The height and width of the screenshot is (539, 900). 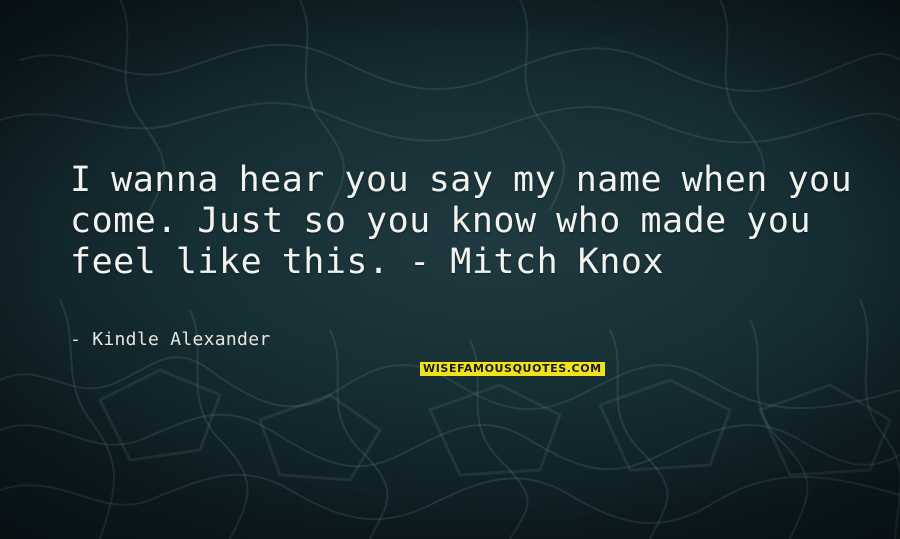 I want to click on watermark-badge: WISEFAMOUSQUOTES.COM, so click(x=512, y=369).